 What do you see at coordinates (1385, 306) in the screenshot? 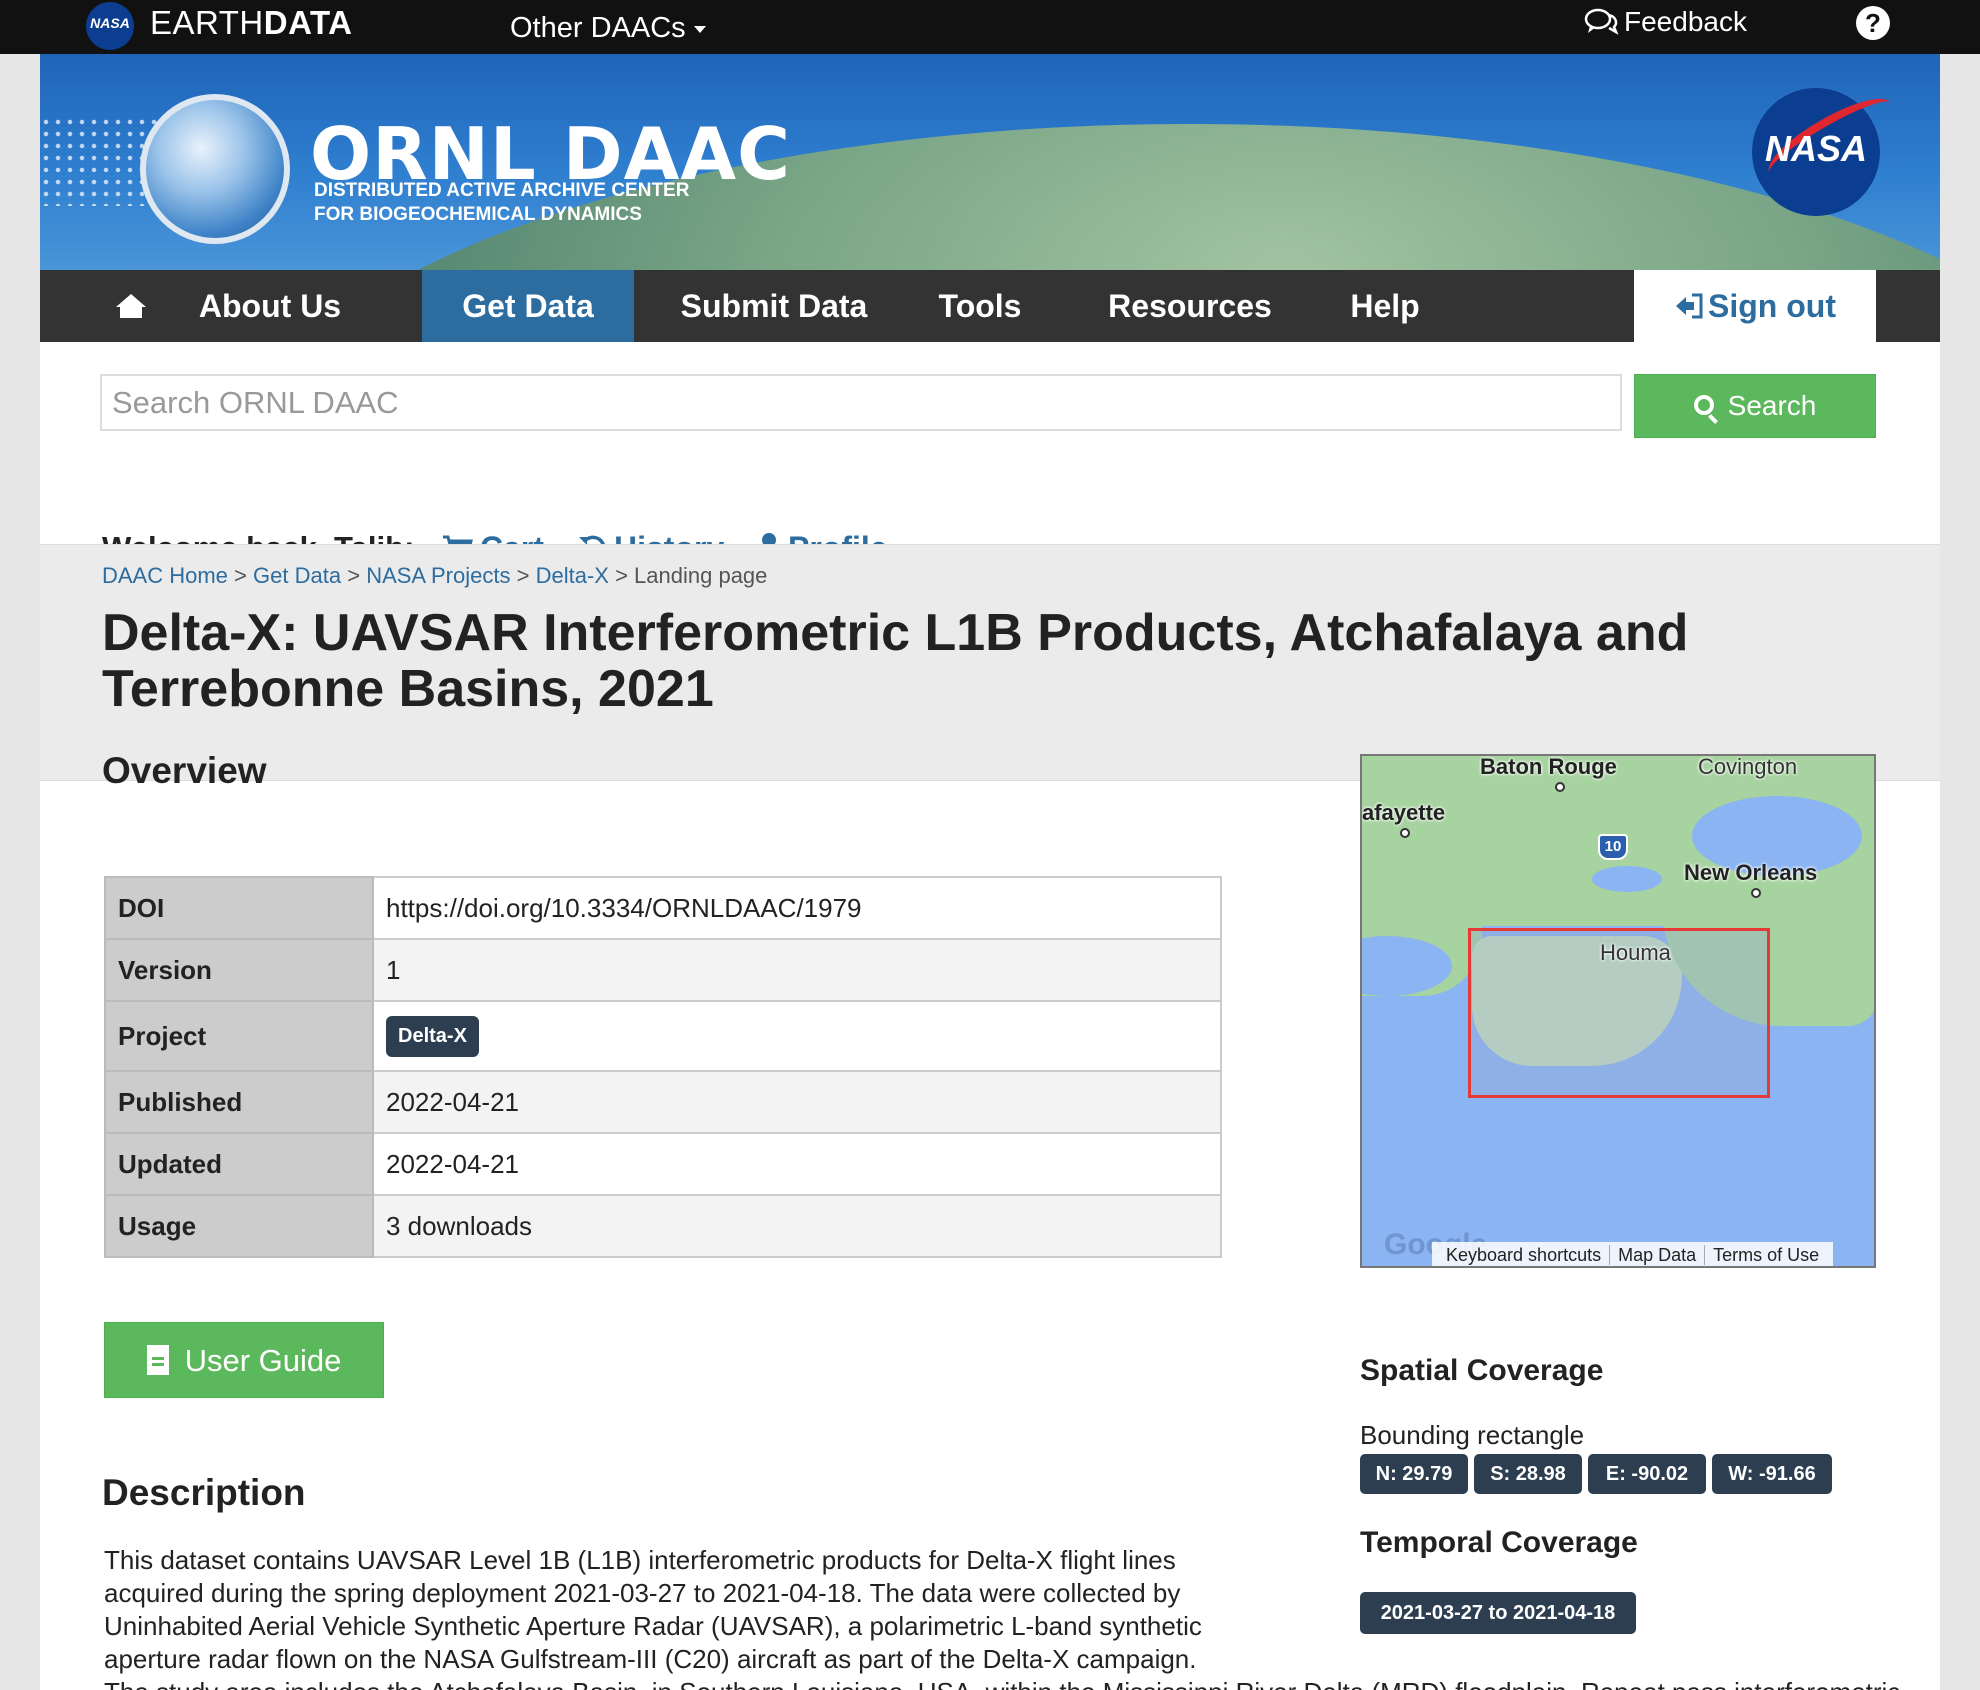
I see `nav-help: Help` at bounding box center [1385, 306].